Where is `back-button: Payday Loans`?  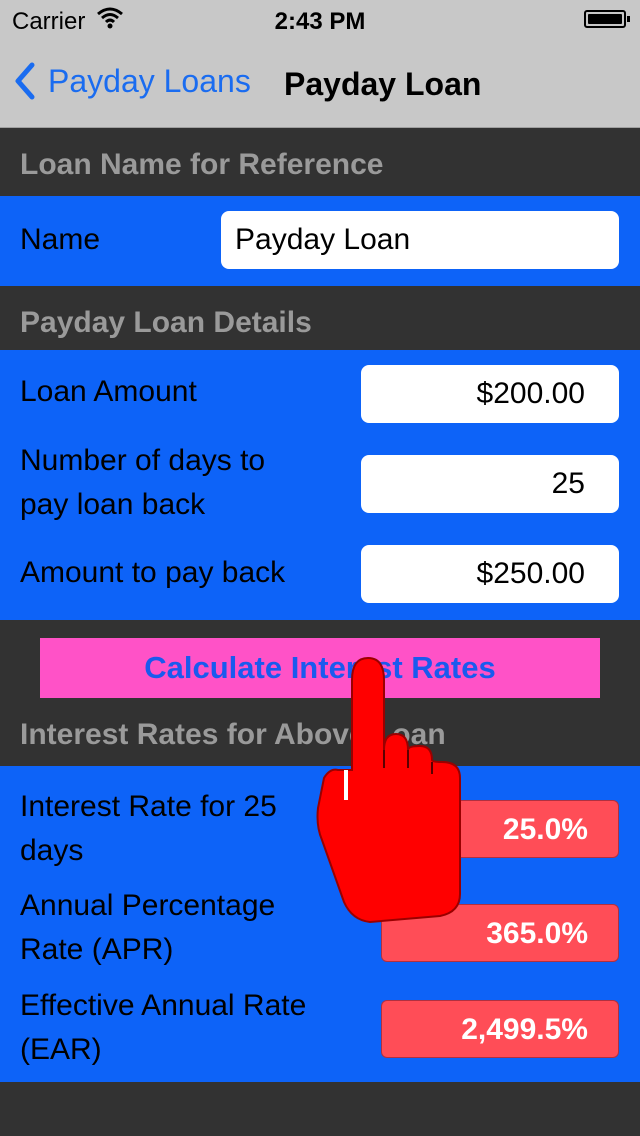 back-button: Payday Loans is located at coordinates (132, 81).